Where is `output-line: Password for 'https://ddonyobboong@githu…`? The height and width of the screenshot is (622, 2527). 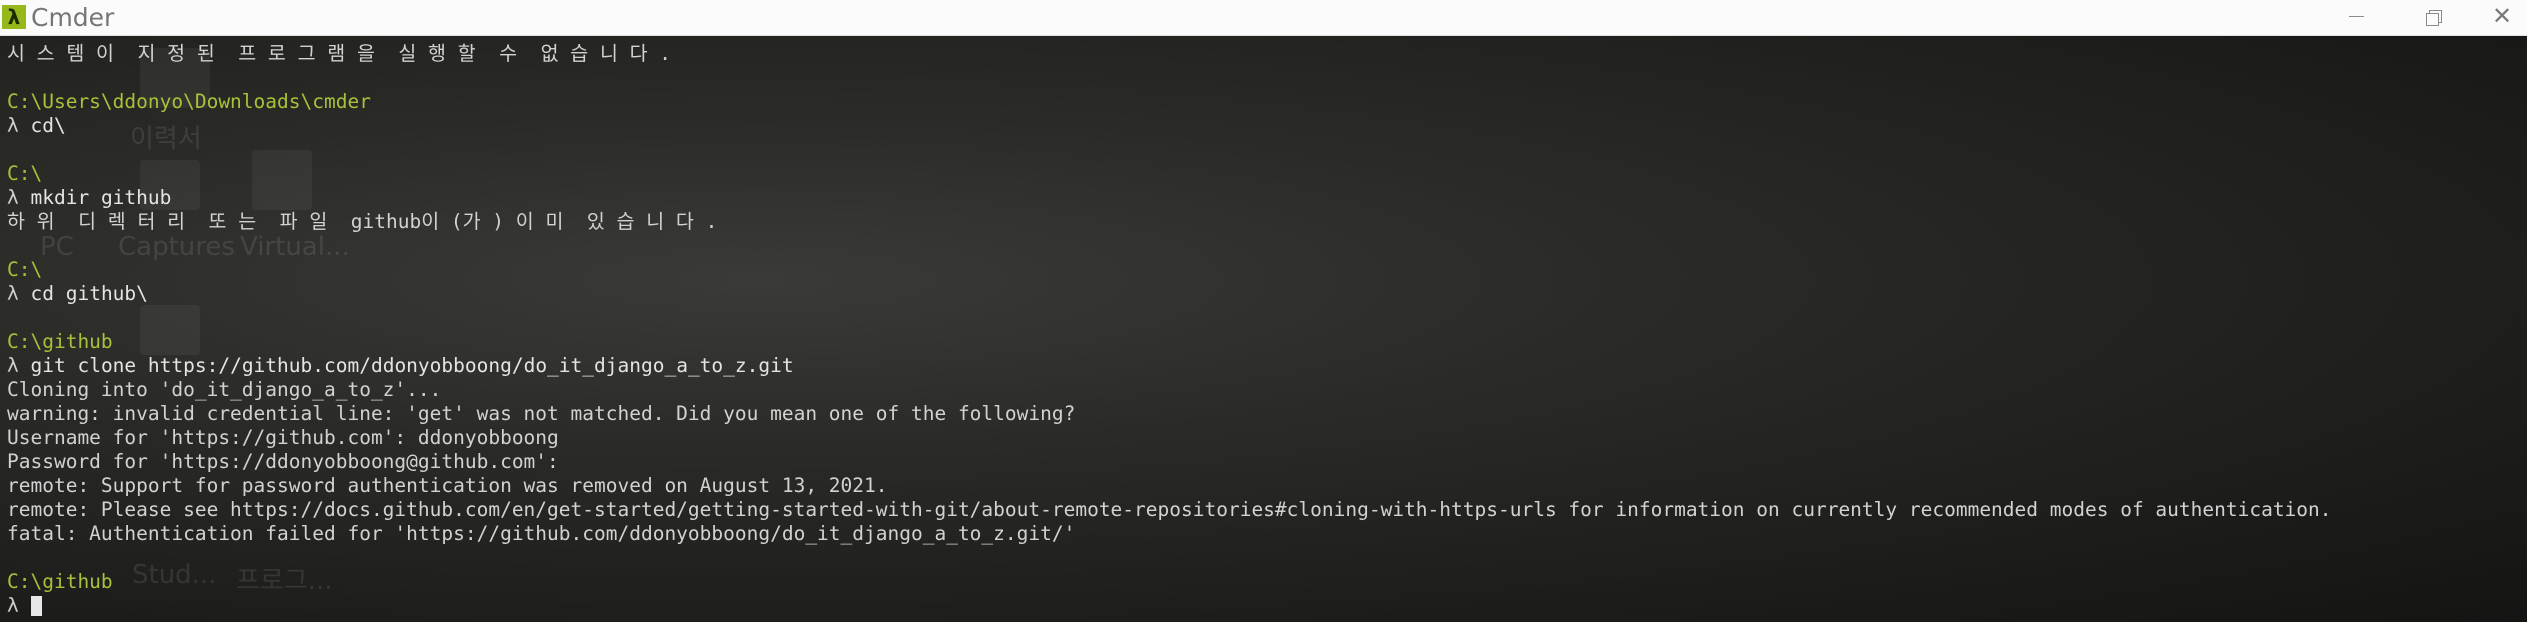 output-line: Password for 'https://ddonyobboong@githu… is located at coordinates (1264, 462).